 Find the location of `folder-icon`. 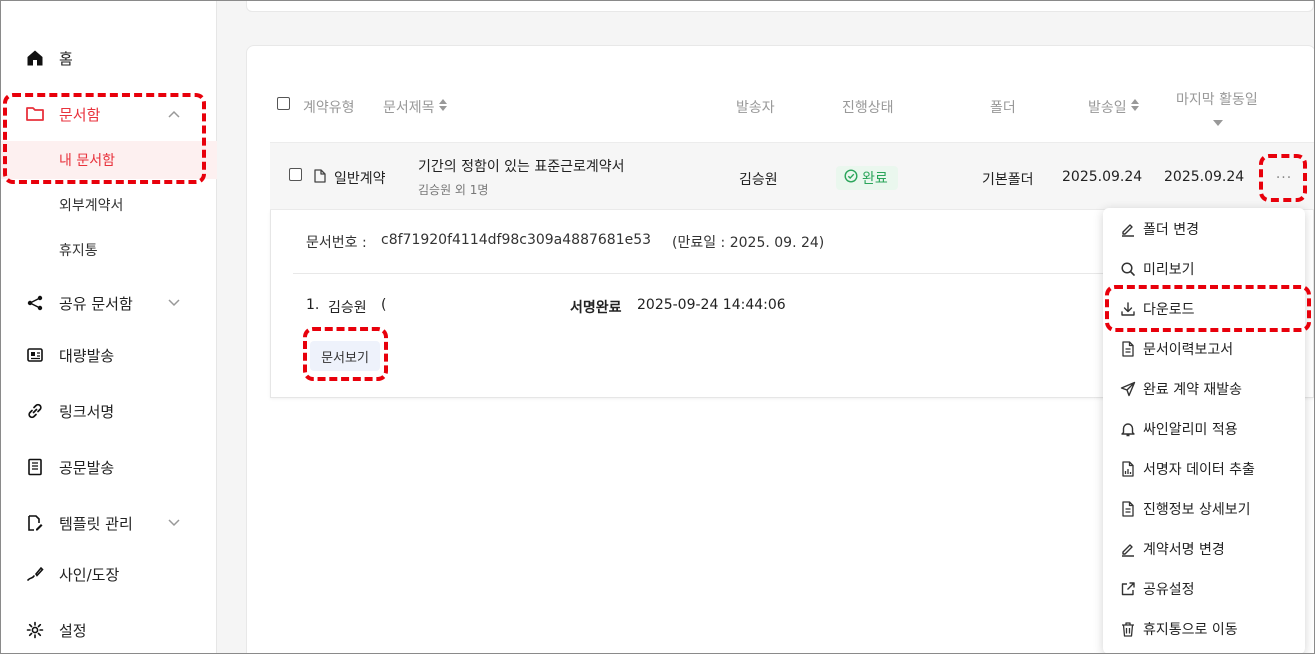

folder-icon is located at coordinates (35, 114).